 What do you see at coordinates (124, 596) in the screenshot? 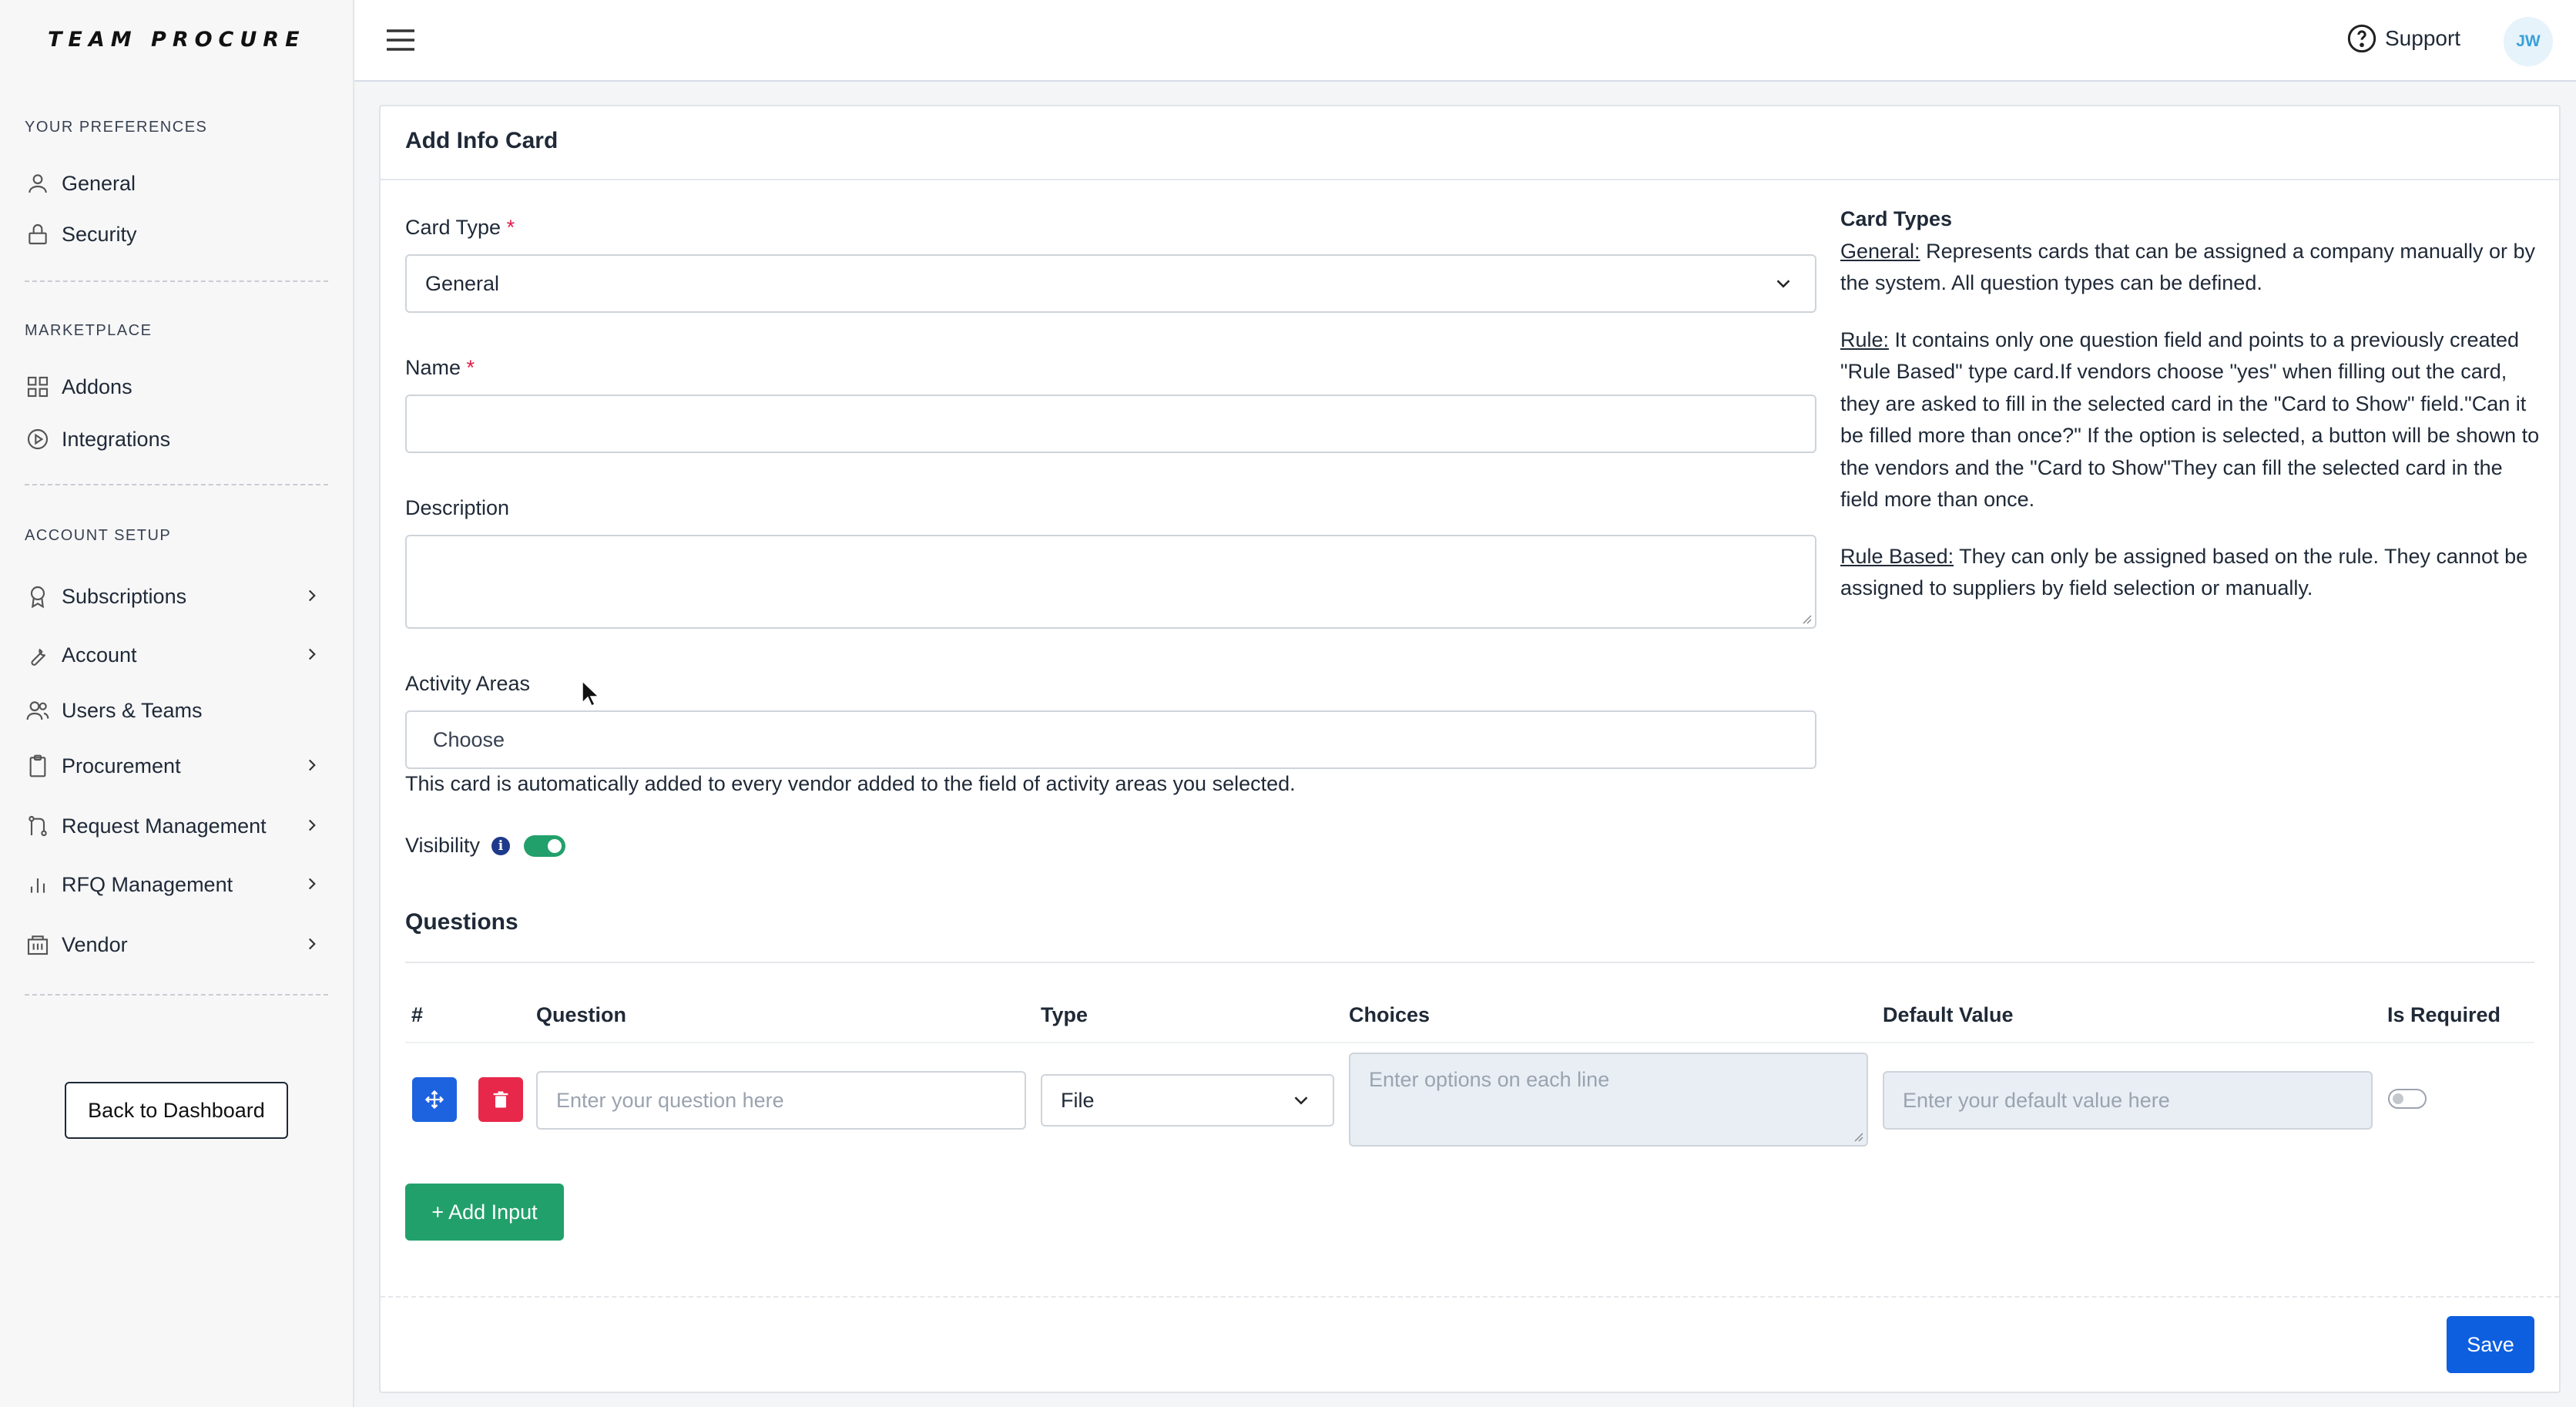
I see `sidebar-item-label: Subscriptions` at bounding box center [124, 596].